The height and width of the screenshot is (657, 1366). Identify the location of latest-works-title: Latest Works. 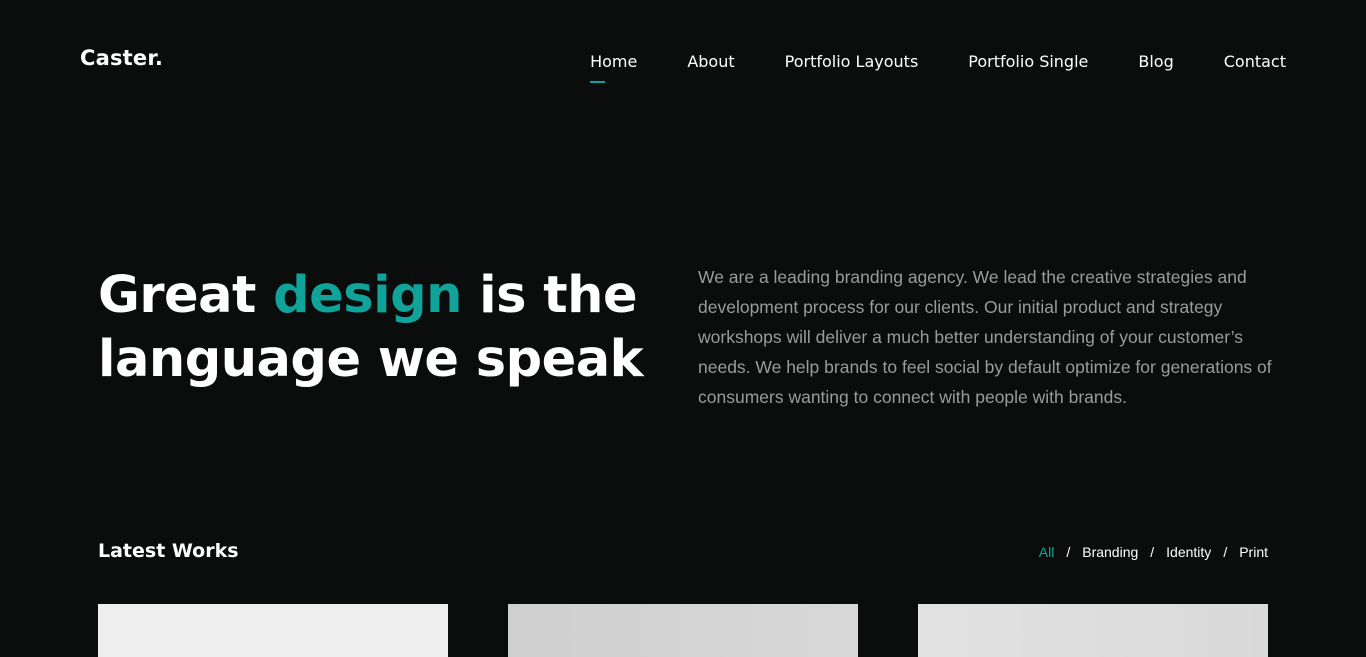
(168, 551).